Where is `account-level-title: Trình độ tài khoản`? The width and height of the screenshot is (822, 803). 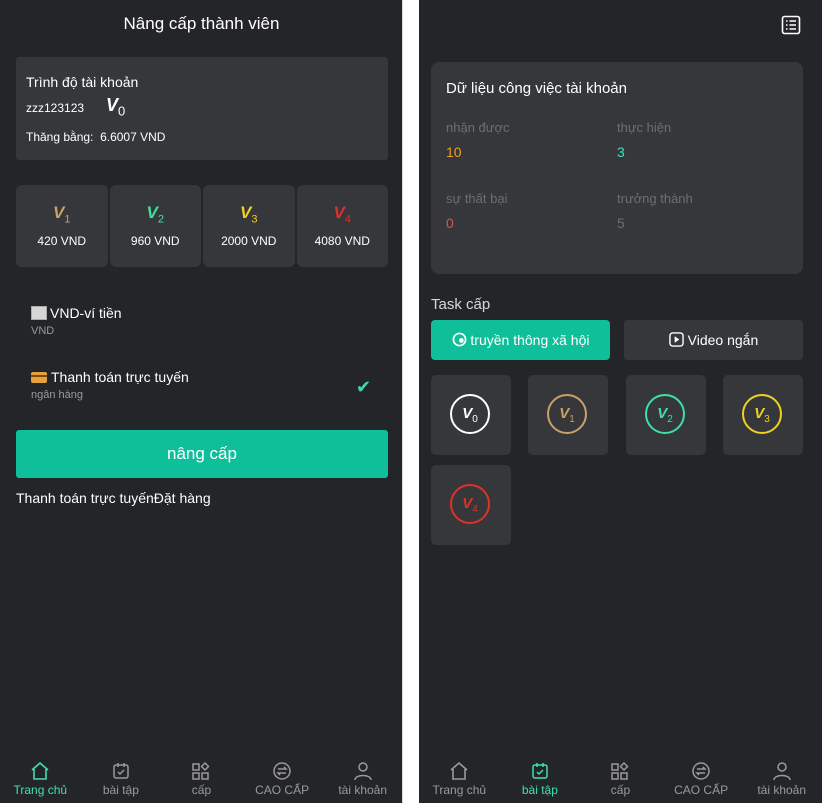
account-level-title: Trình độ tài khoản is located at coordinates (82, 82).